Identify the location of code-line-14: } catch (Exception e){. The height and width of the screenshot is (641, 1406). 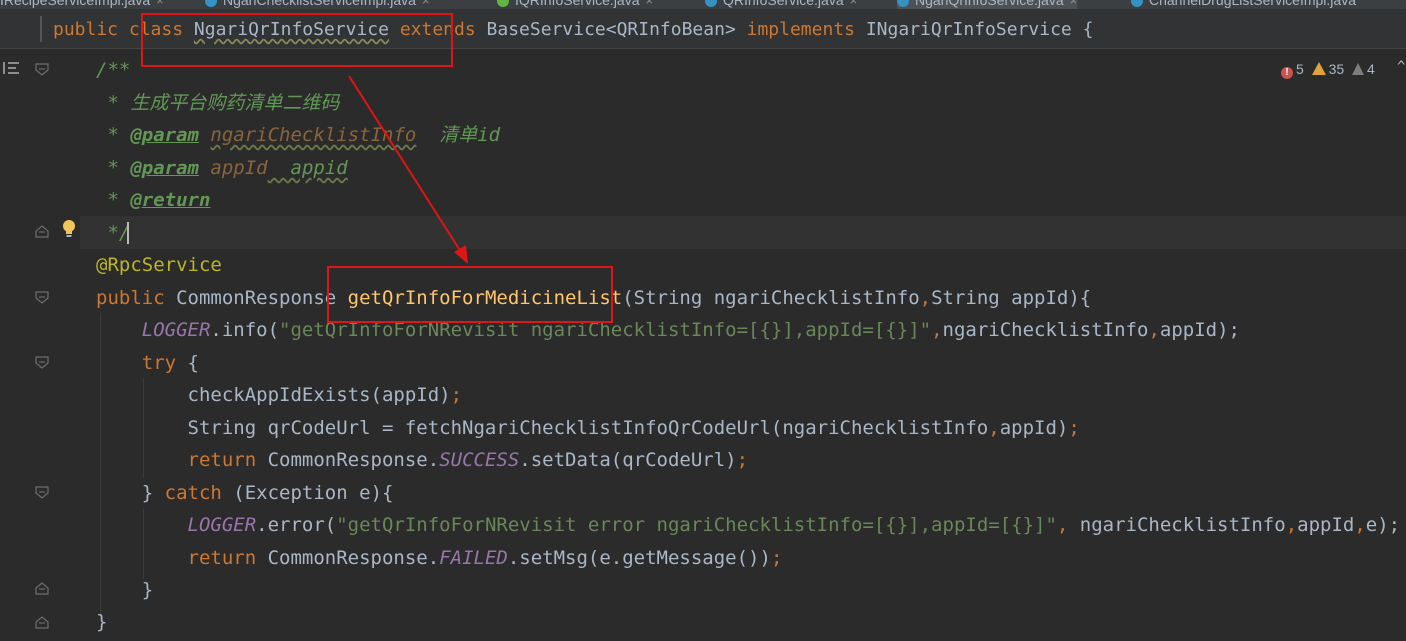
(245, 493).